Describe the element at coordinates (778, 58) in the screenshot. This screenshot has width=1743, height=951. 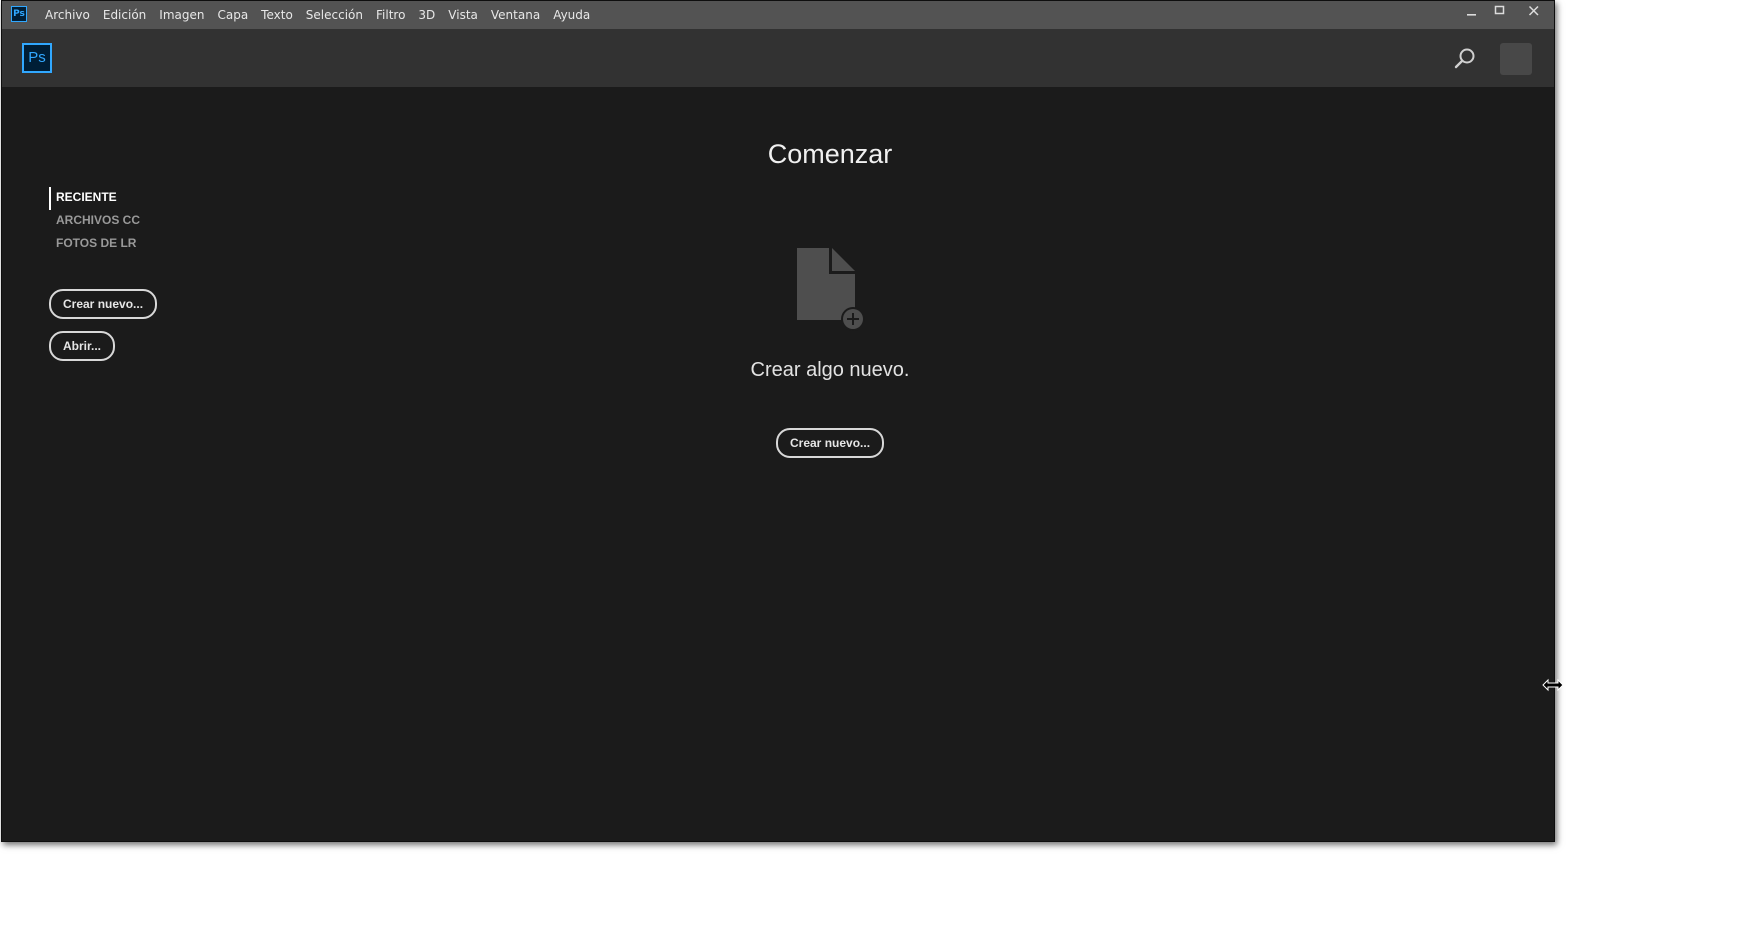
I see `start-header: Ps` at that location.